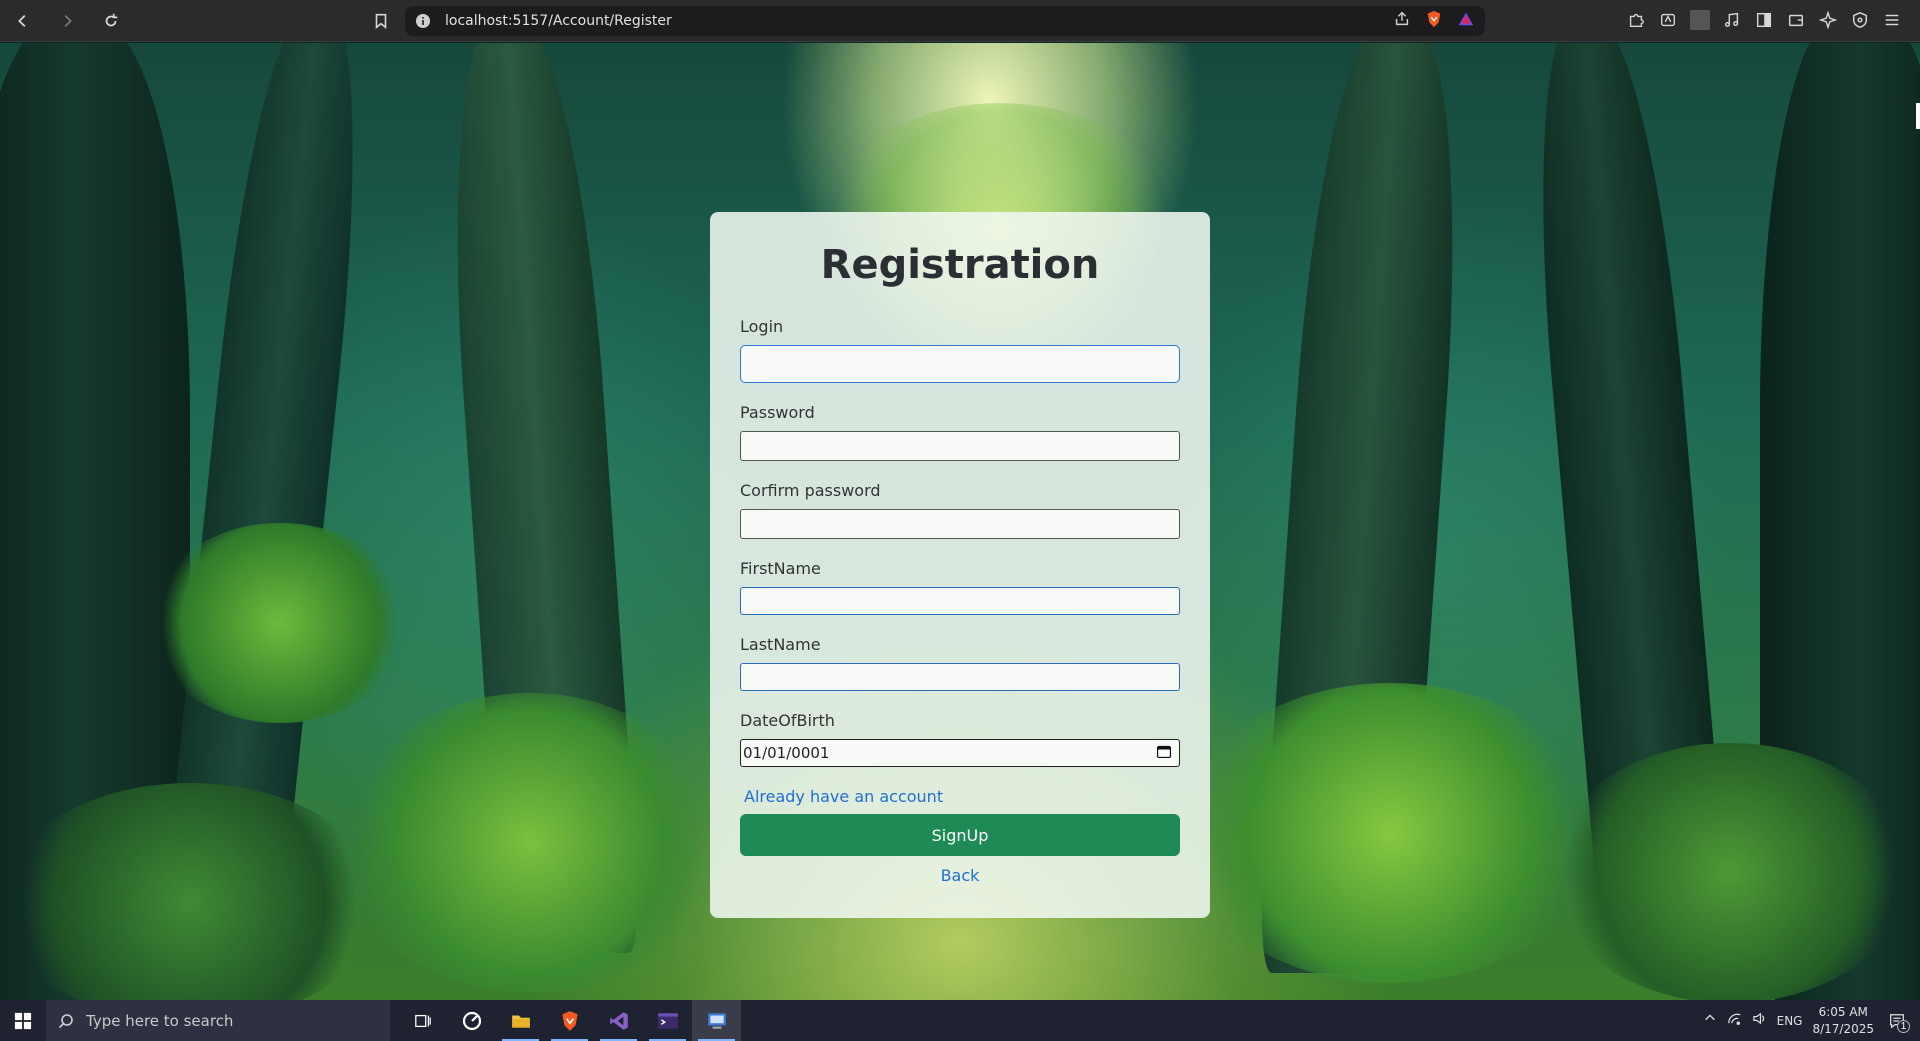  Describe the element at coordinates (1710, 1020) in the screenshot. I see `chevron-up-icon` at that location.